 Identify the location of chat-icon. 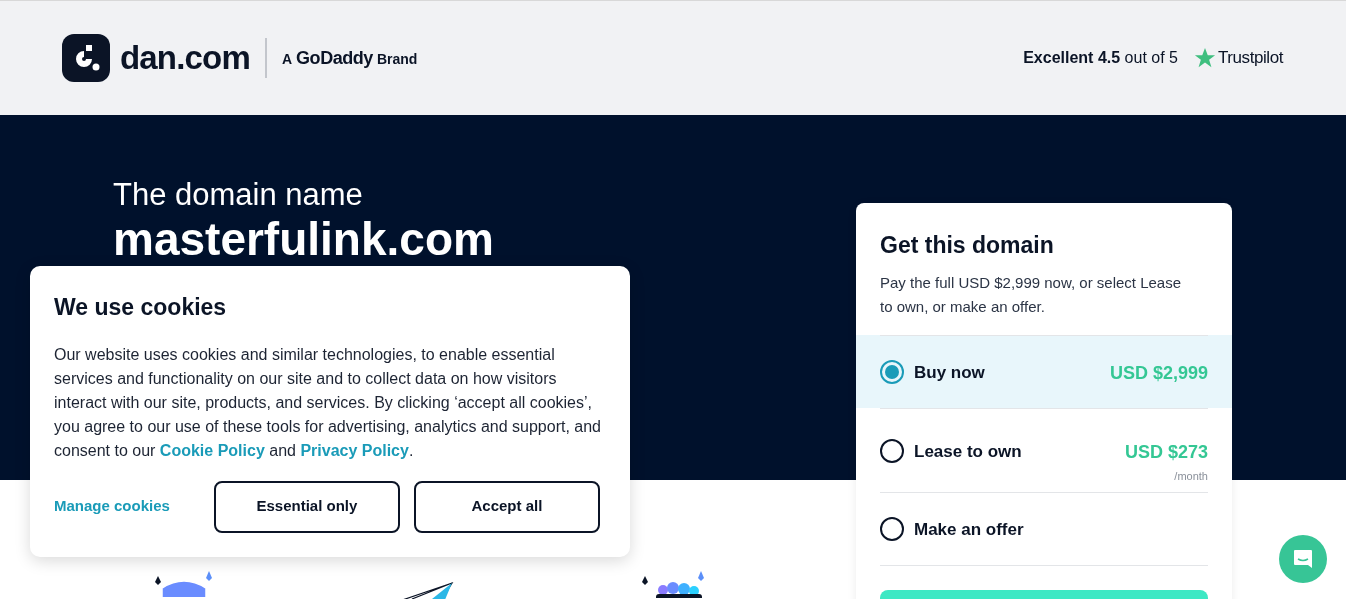
(1303, 559).